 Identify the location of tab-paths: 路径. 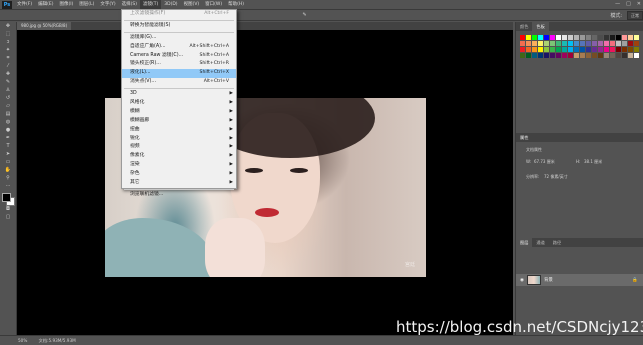
(557, 242).